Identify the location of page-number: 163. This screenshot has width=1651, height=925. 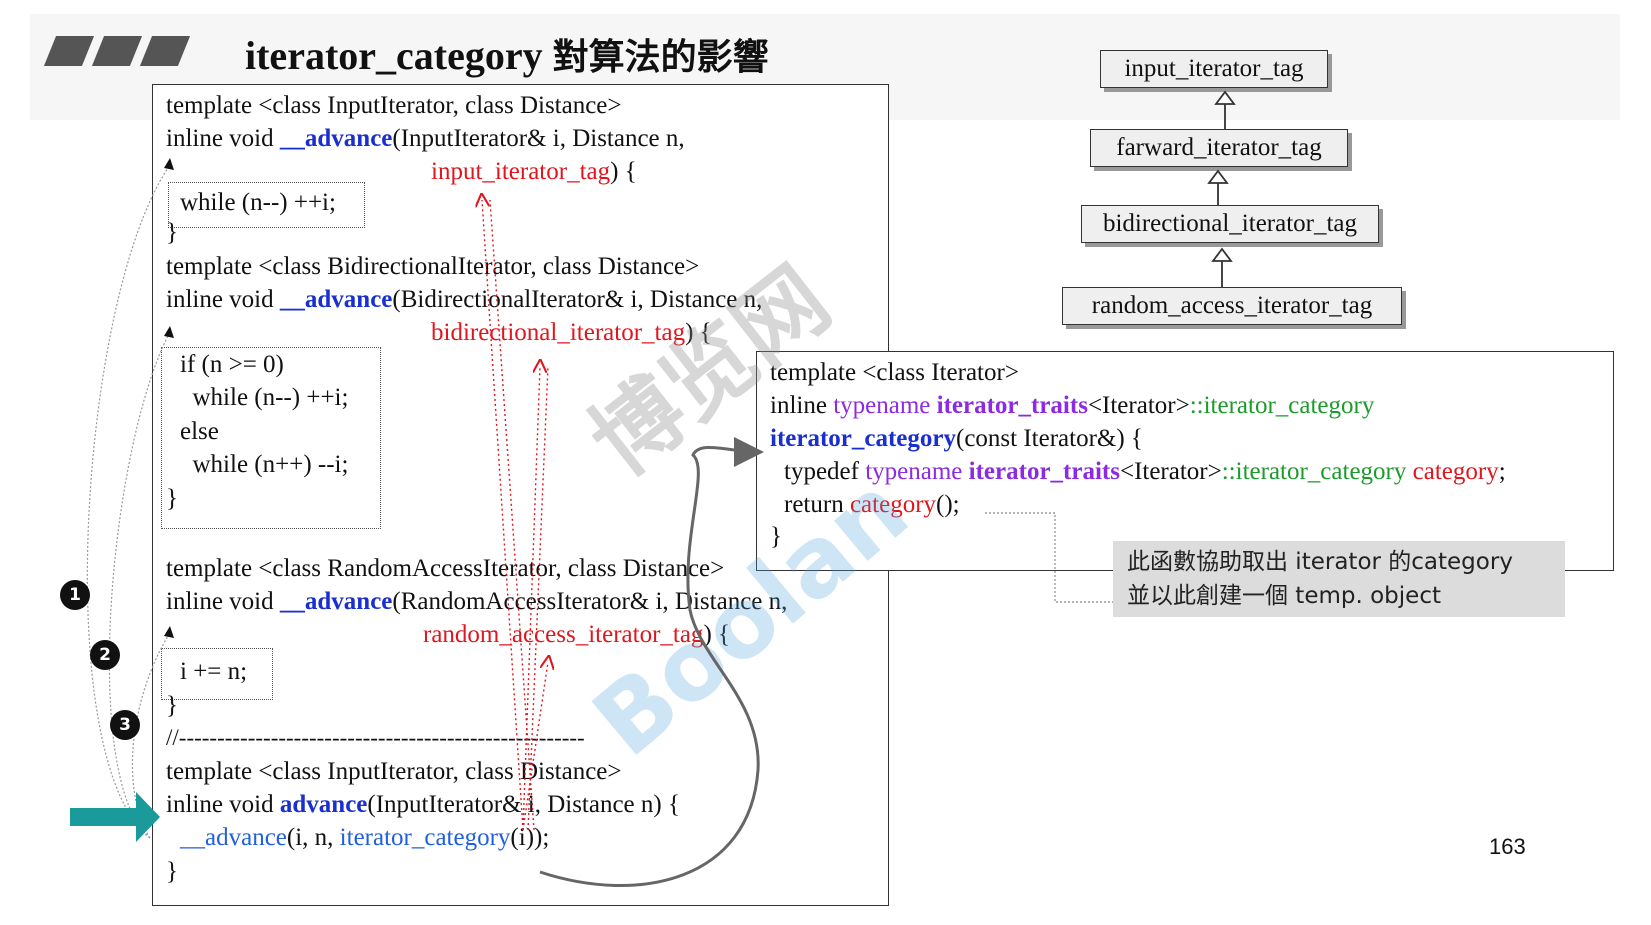
(1507, 846).